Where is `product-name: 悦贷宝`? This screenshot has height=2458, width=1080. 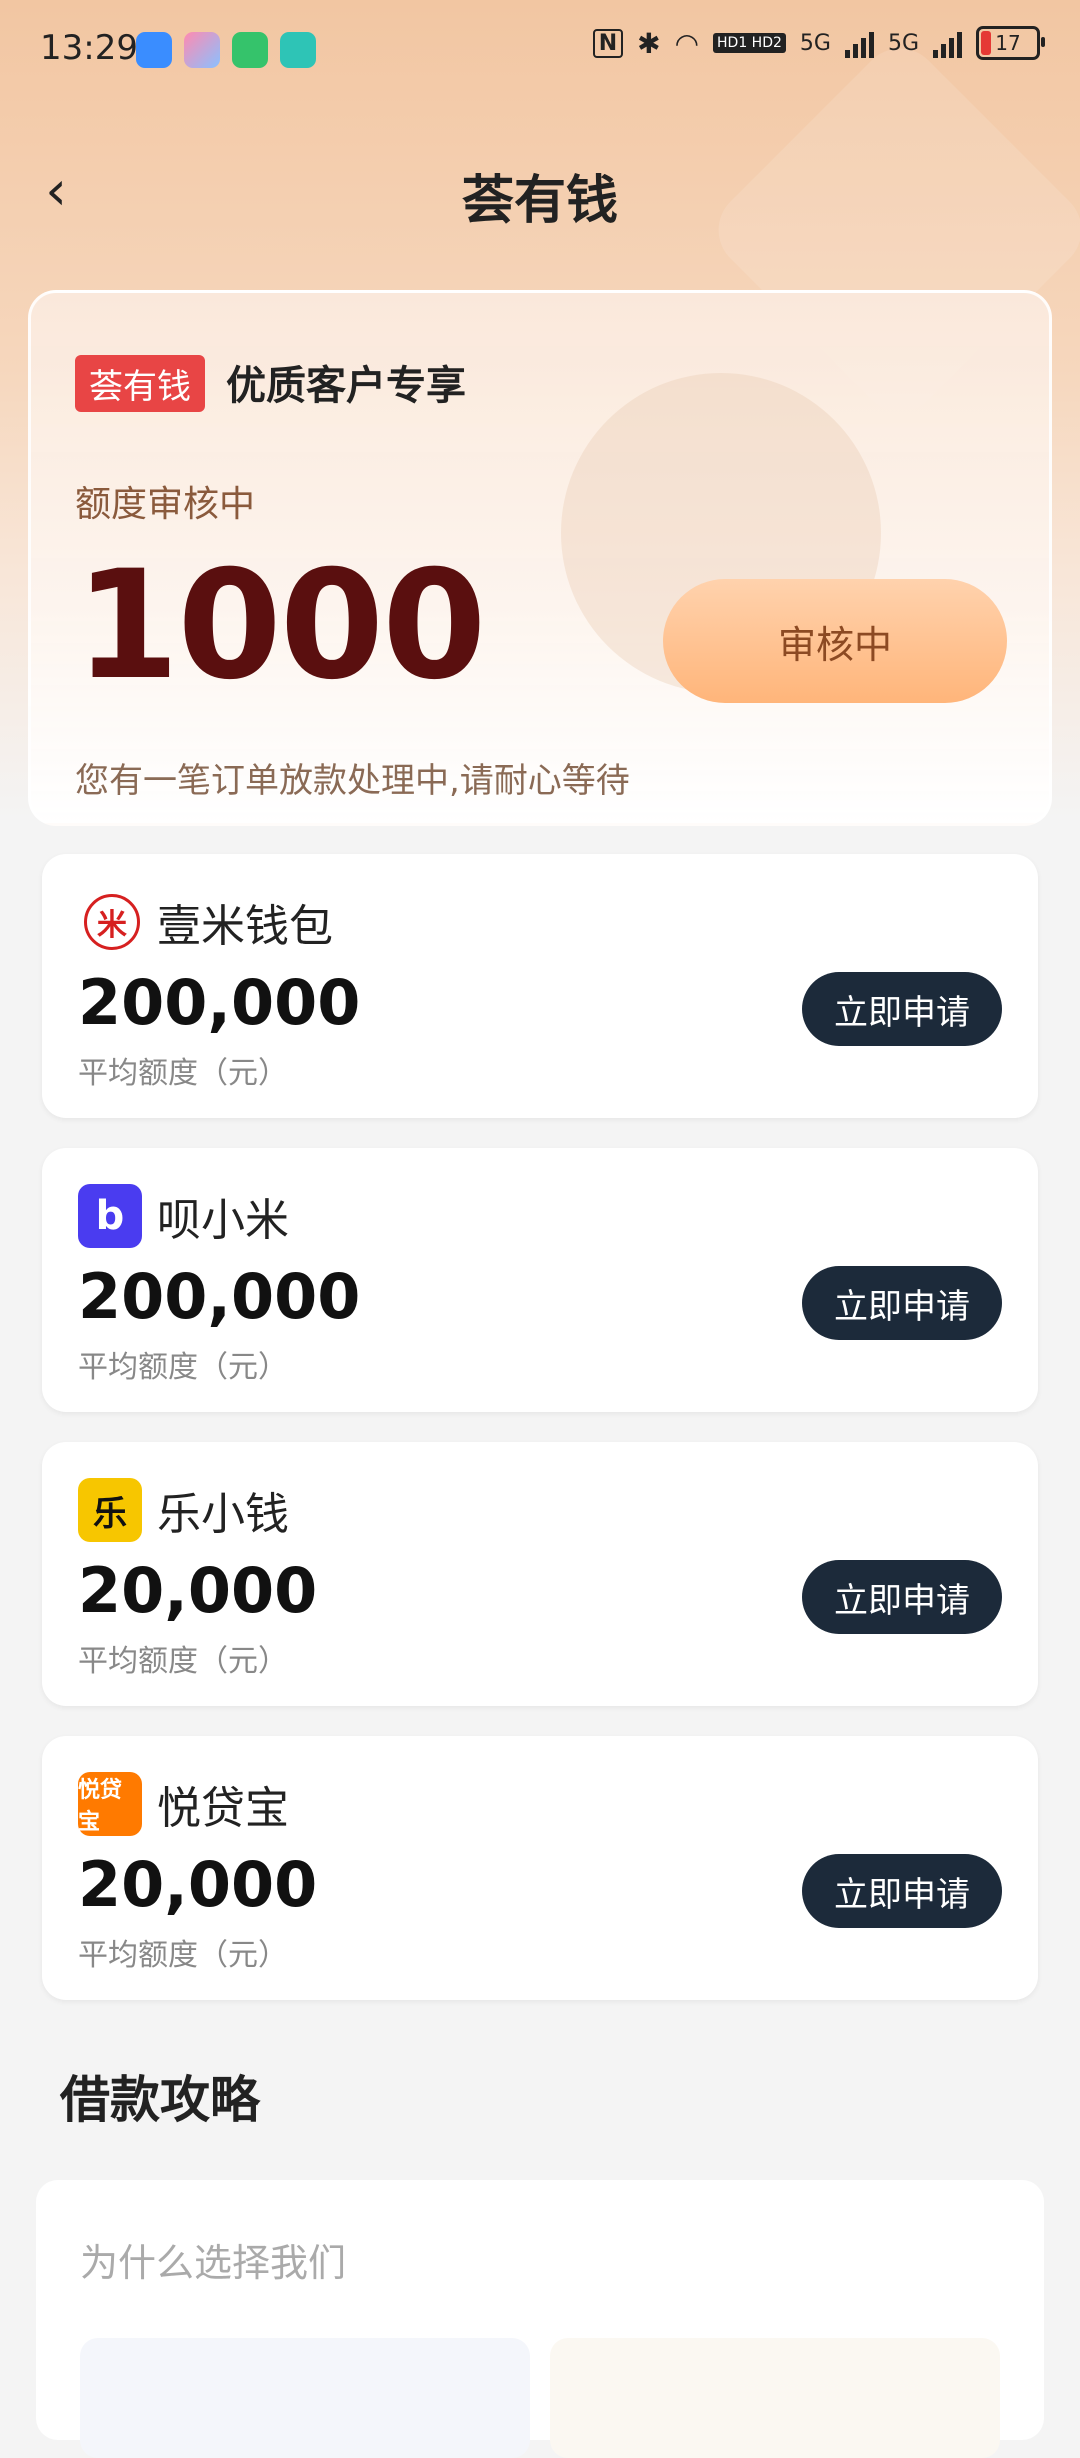
product-name: 悦贷宝 is located at coordinates (223, 1808).